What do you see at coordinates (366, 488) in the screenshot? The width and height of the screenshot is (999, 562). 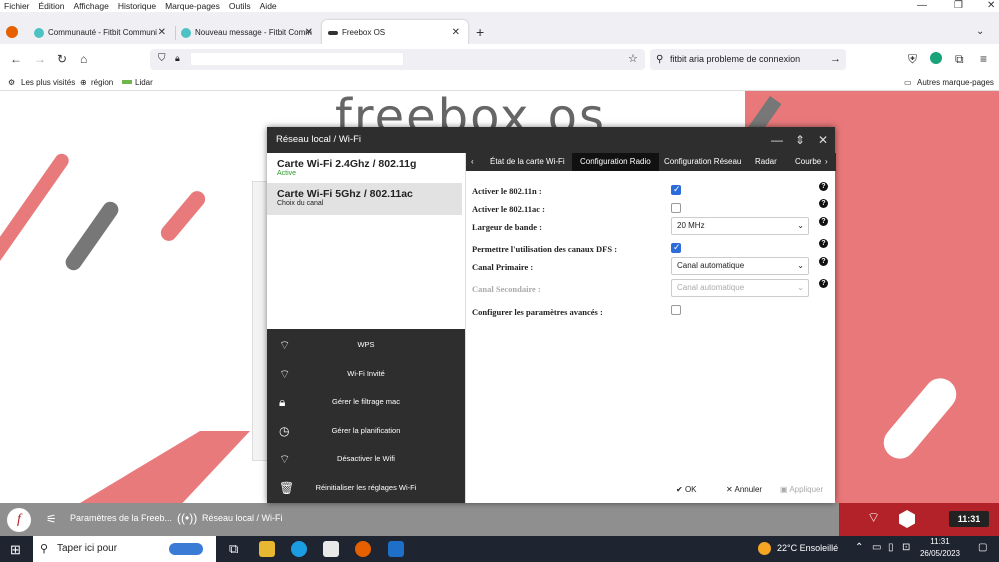 I see `action-reset-wifi: 🗑︎ Réinitialiser les réglages Wi-Fi` at bounding box center [366, 488].